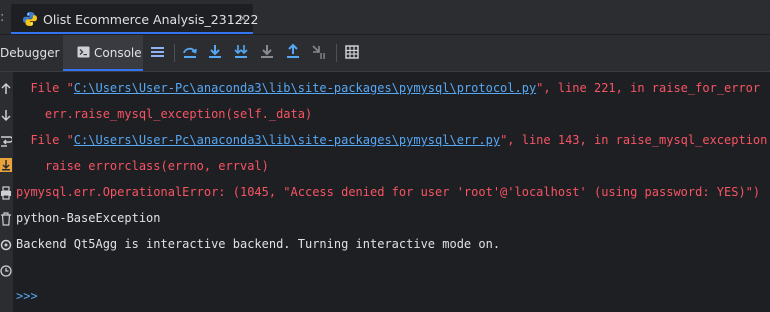 This screenshot has width=770, height=312. Describe the element at coordinates (164, 114) in the screenshot. I see `traceback-code-line: err.raise_mysql_exception(self._data)` at that location.